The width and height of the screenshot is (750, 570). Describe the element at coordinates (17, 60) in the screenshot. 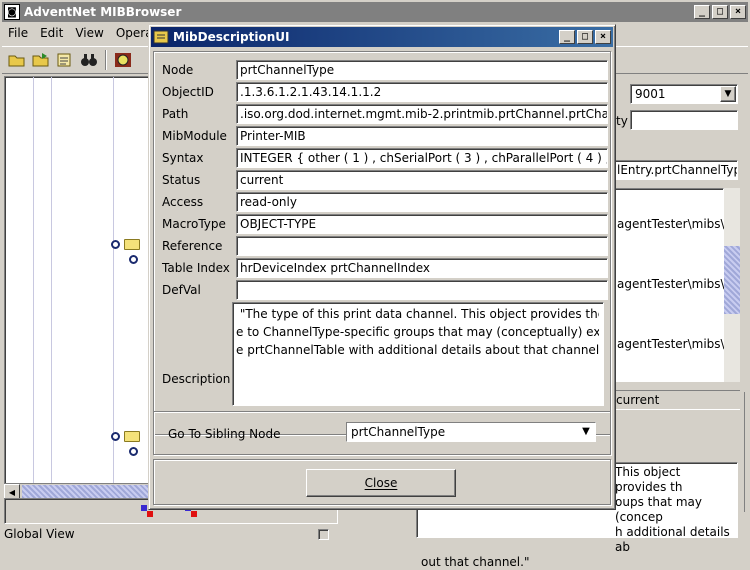

I see `open-folder-icon` at that location.